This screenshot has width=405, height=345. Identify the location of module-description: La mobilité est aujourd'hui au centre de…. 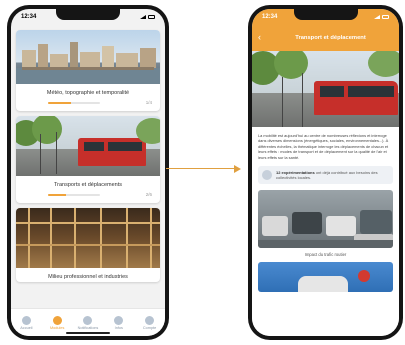
(323, 146).